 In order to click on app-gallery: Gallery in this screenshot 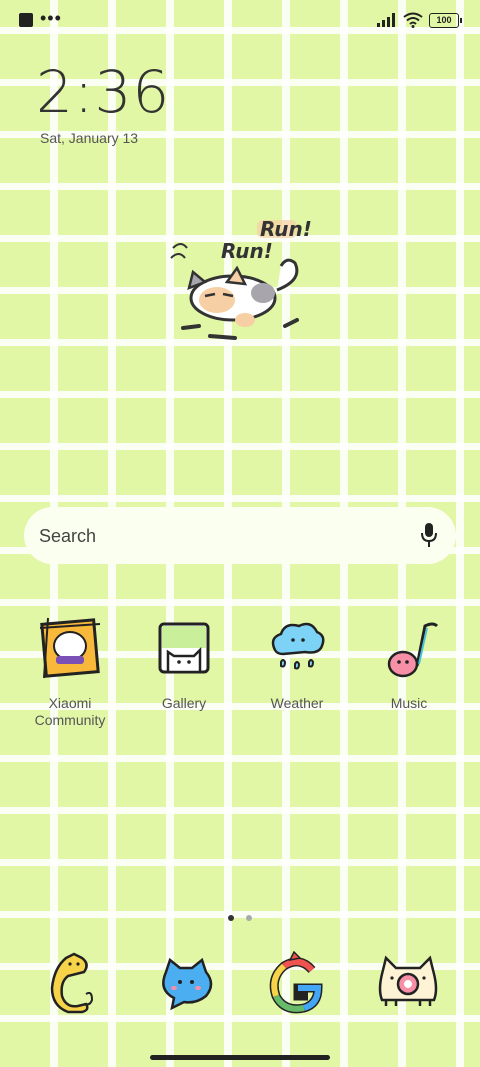, I will do `click(184, 664)`.